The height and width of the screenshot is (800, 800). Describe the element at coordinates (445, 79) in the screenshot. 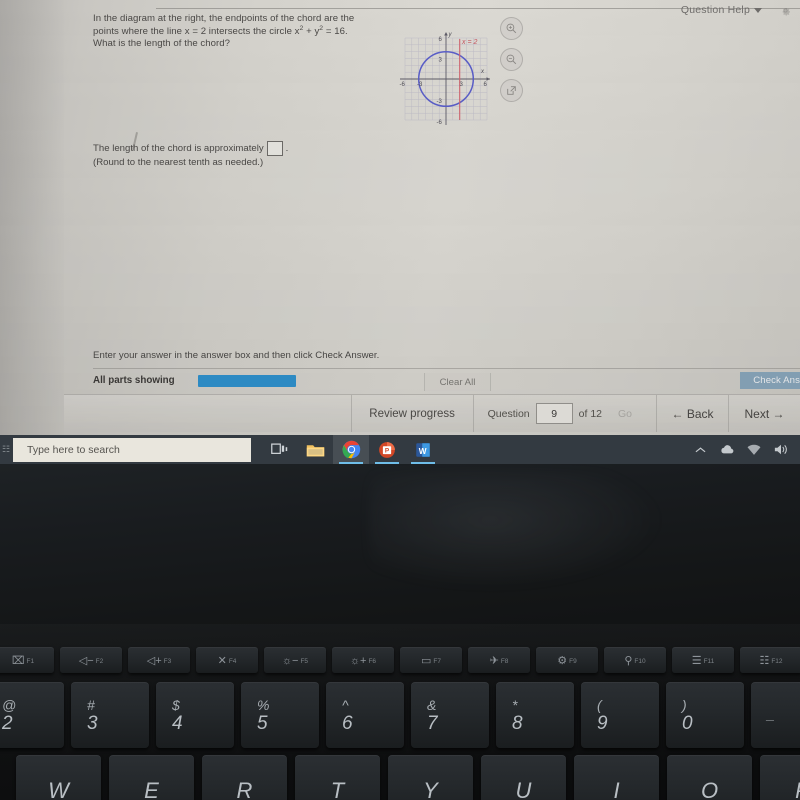

I see `axes` at that location.